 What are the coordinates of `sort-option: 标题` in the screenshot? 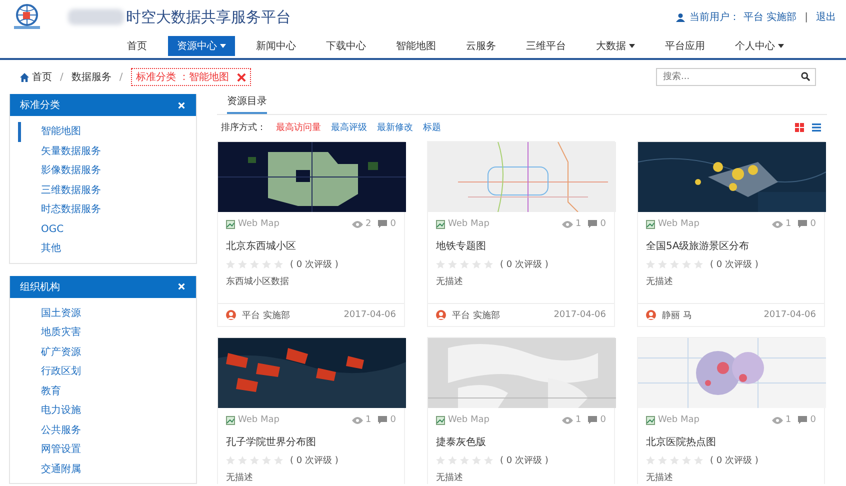 It's located at (432, 127).